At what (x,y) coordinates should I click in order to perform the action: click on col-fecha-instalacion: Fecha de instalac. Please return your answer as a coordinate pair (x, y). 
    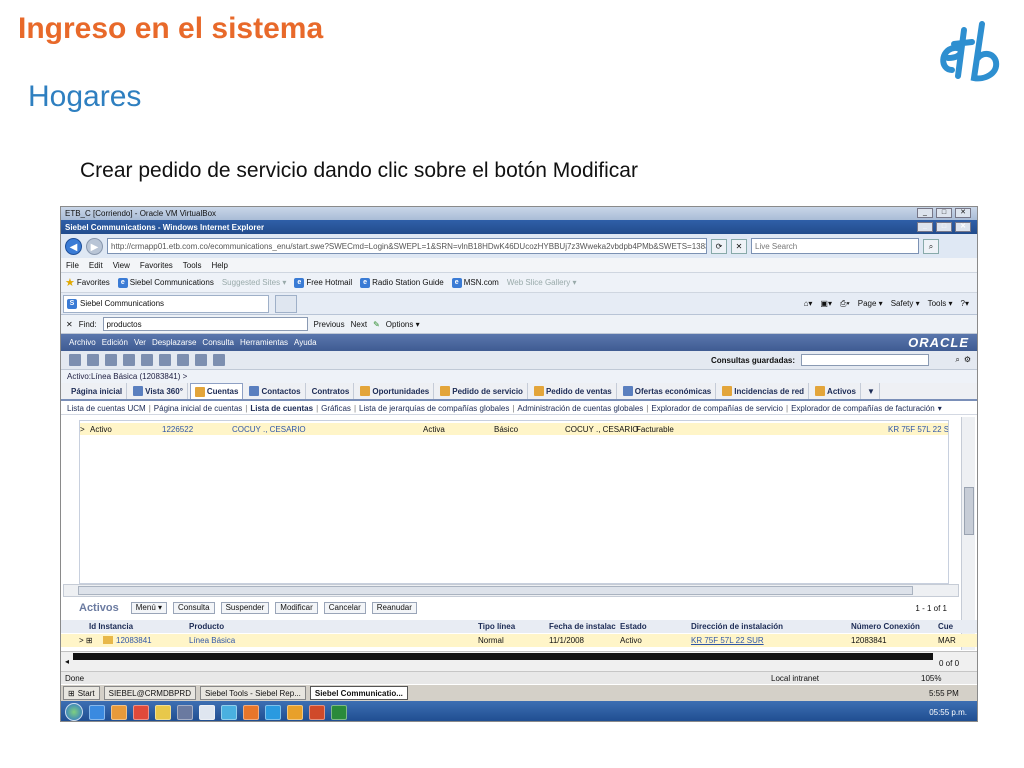
    Looking at the image, I should click on (582, 626).